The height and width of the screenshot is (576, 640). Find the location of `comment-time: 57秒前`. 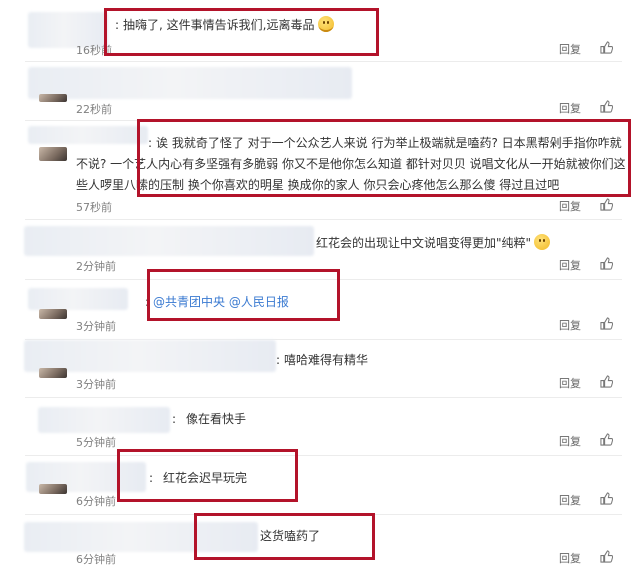

comment-time: 57秒前 is located at coordinates (94, 207).